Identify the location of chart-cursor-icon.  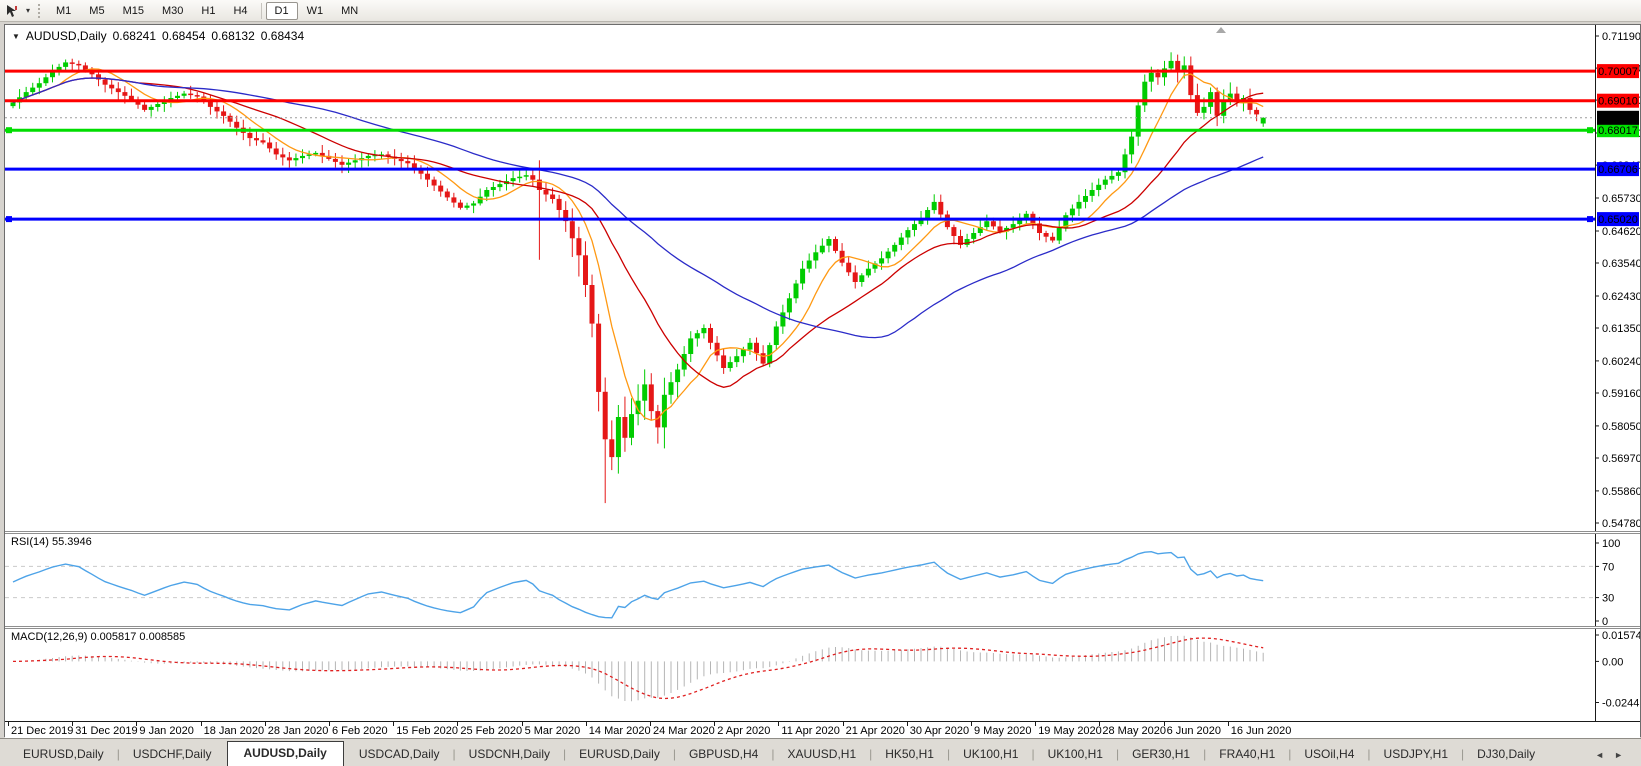
(12, 10).